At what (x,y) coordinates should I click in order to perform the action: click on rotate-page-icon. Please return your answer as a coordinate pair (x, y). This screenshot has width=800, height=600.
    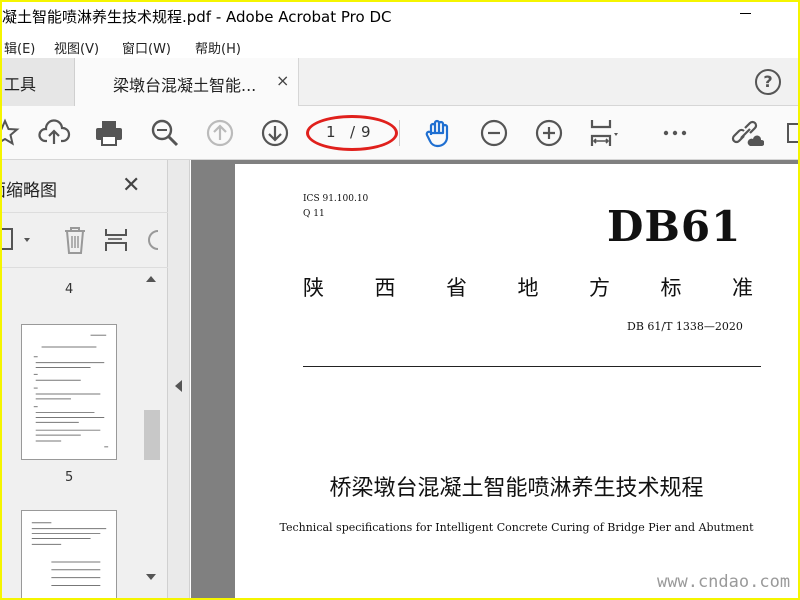
    Looking at the image, I should click on (155, 240).